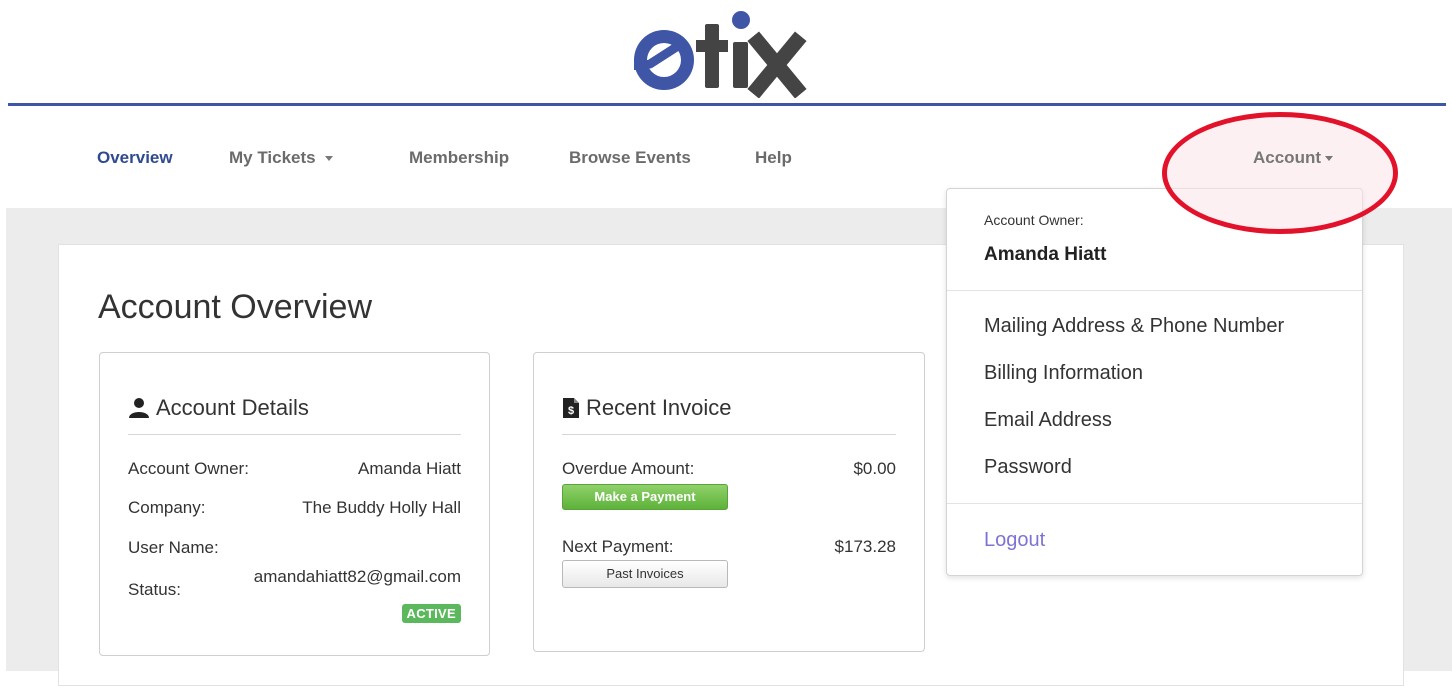  Describe the element at coordinates (874, 468) in the screenshot. I see `overdue-amount-value: $0.00` at that location.